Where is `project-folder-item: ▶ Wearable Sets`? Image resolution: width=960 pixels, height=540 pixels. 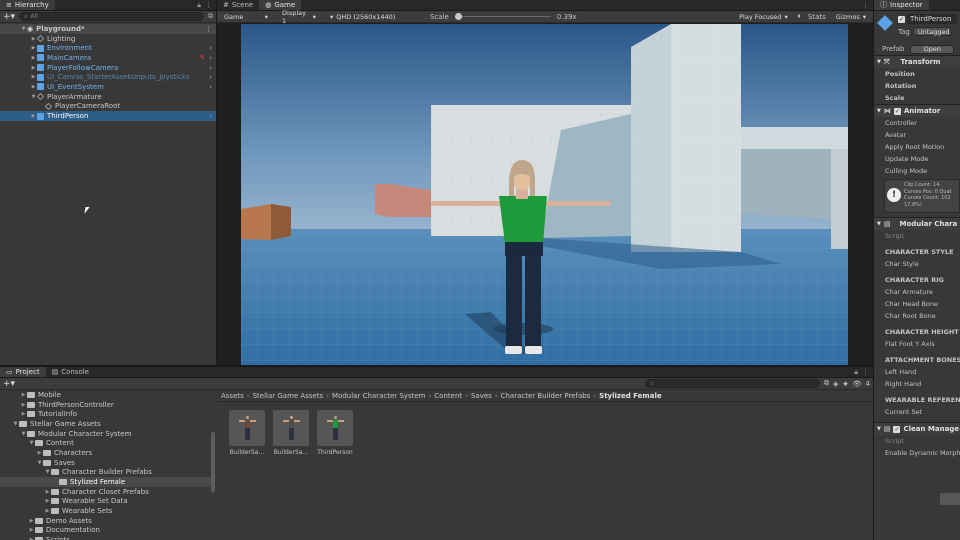 project-folder-item: ▶ Wearable Sets is located at coordinates (105, 511).